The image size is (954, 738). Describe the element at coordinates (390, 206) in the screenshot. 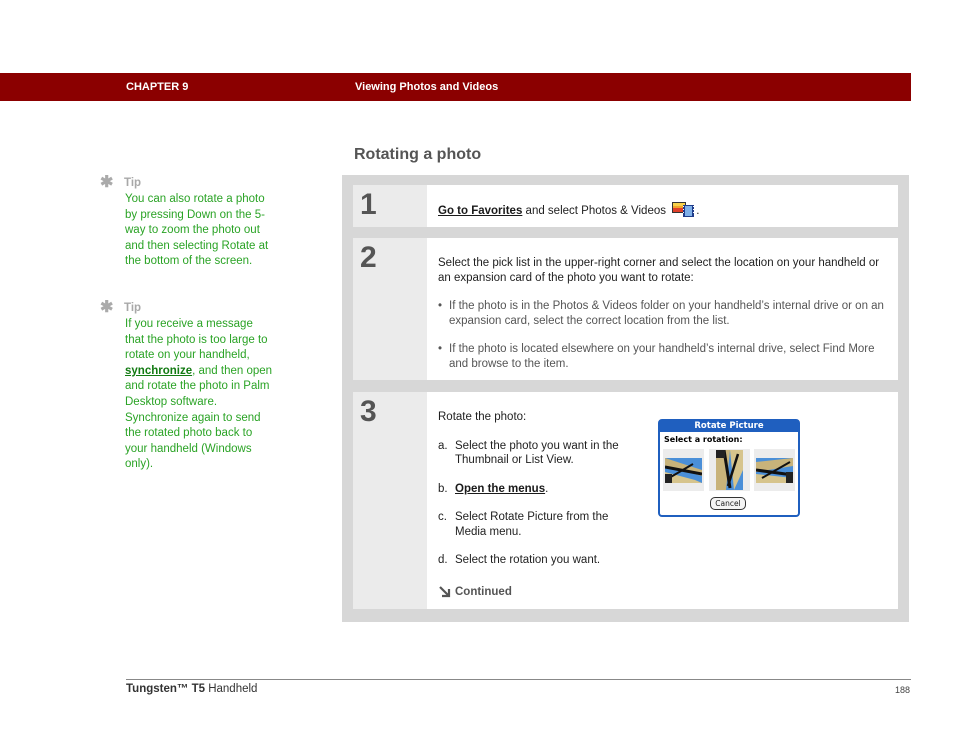

I see `step-number-column: 1` at that location.